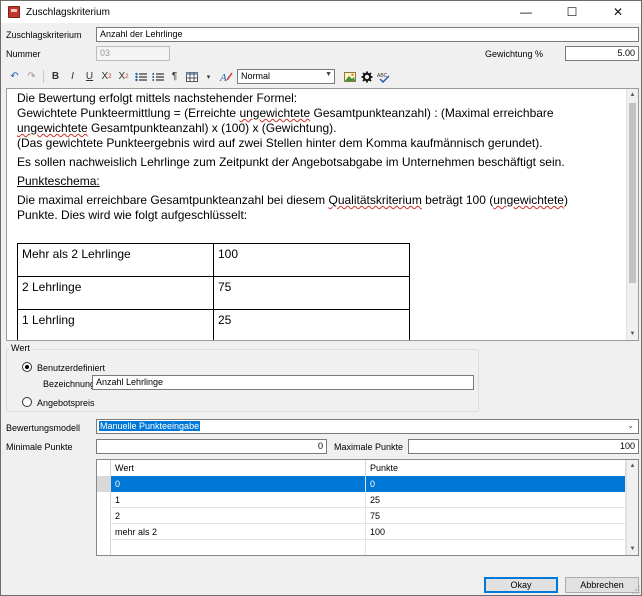  I want to click on nummer-field: 03, so click(133, 53).